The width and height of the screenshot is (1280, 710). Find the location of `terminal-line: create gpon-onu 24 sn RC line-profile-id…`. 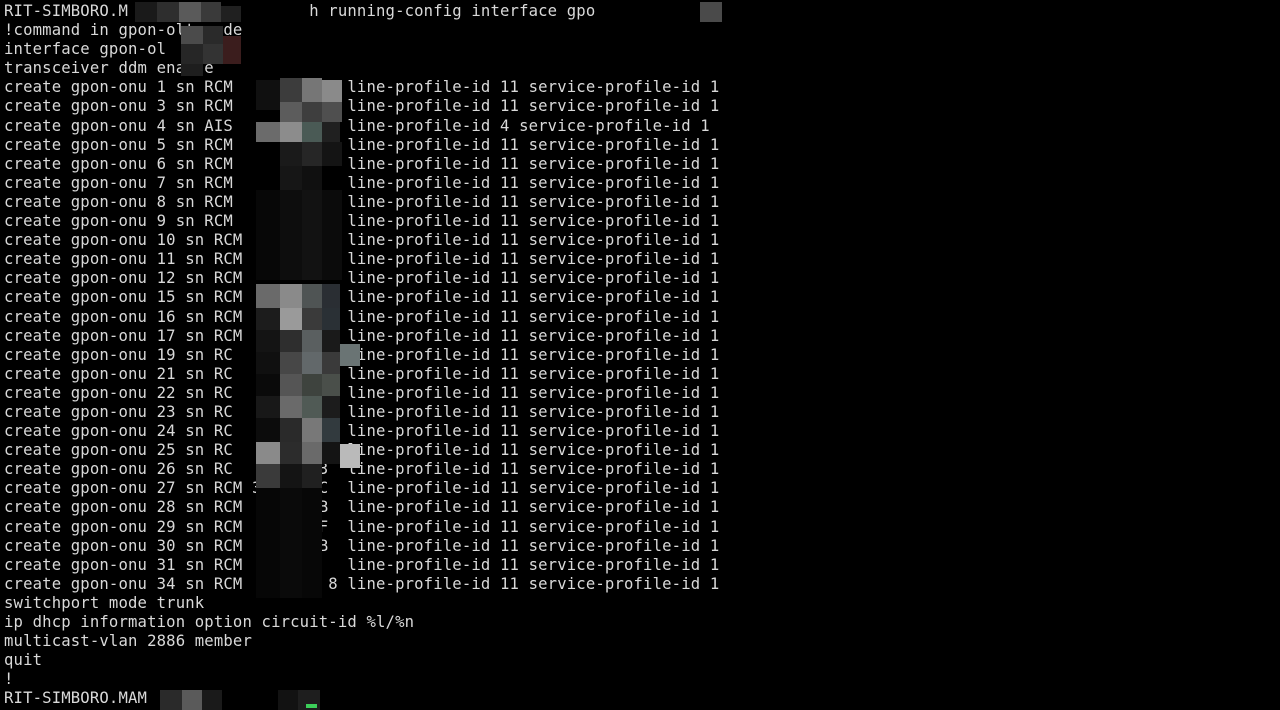

terminal-line: create gpon-onu 24 sn RC line-profile-id… is located at coordinates (362, 431).